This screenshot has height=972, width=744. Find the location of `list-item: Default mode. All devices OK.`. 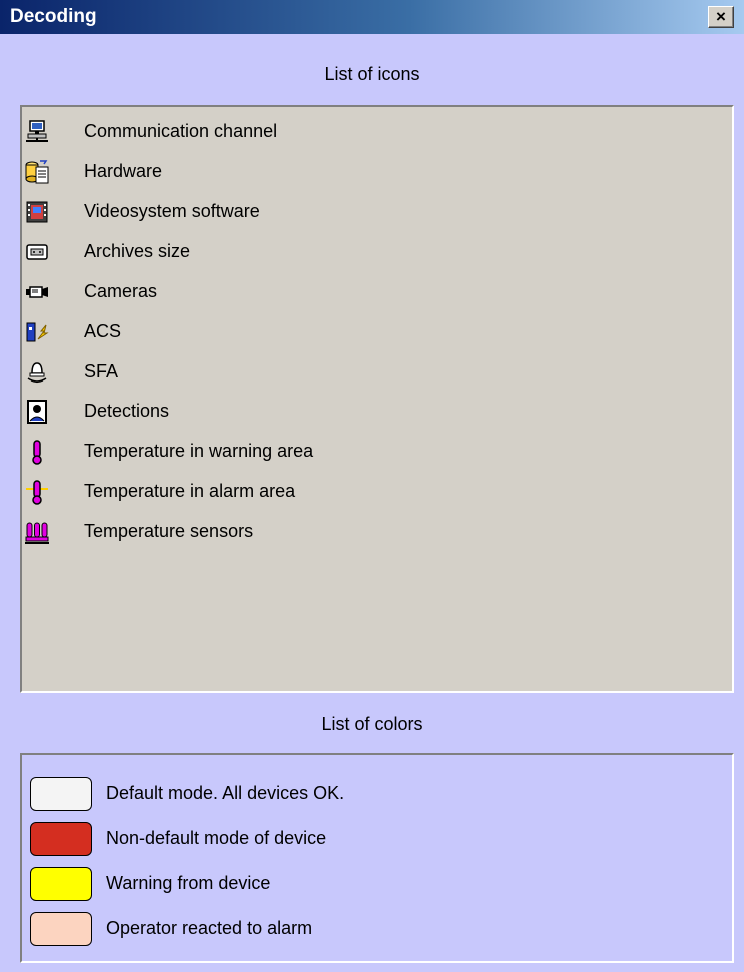

list-item: Default mode. All devices OK. is located at coordinates (375, 797).